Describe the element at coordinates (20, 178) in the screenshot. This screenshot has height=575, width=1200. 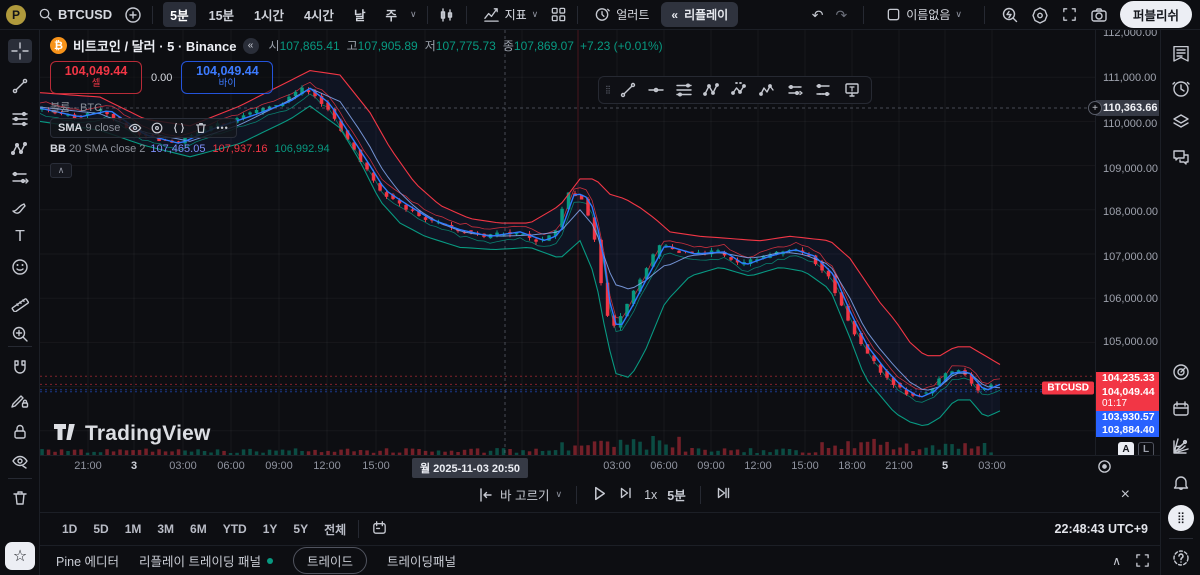
I see `projection-tool` at that location.